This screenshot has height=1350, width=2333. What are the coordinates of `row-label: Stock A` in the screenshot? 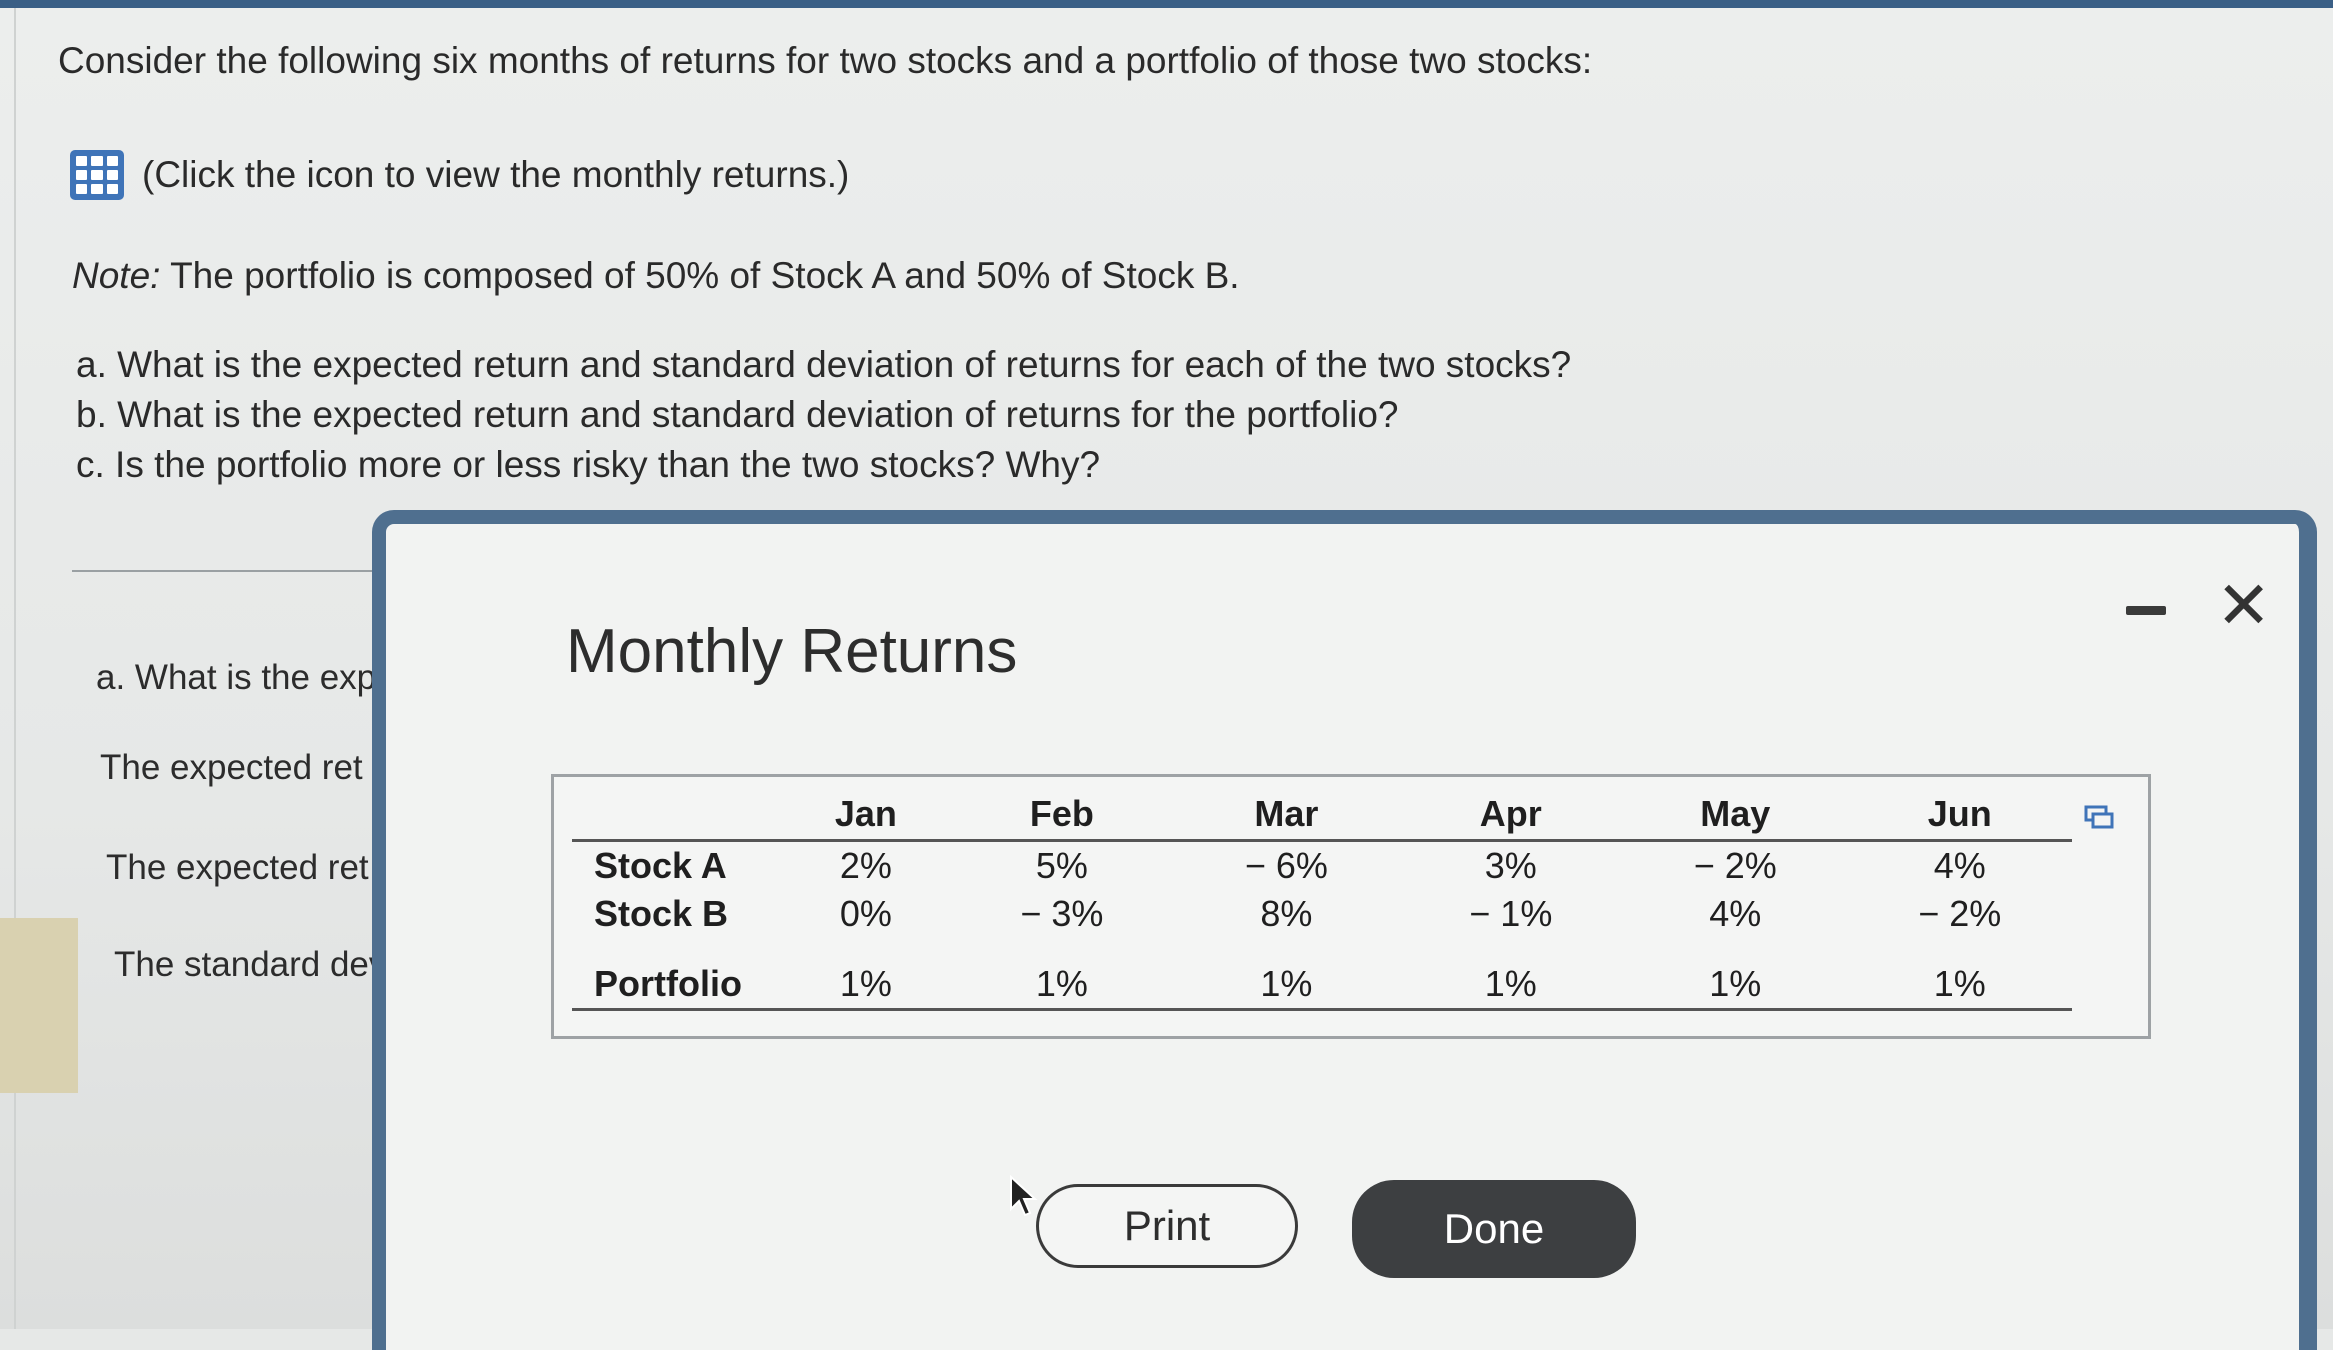 It's located at (660, 865).